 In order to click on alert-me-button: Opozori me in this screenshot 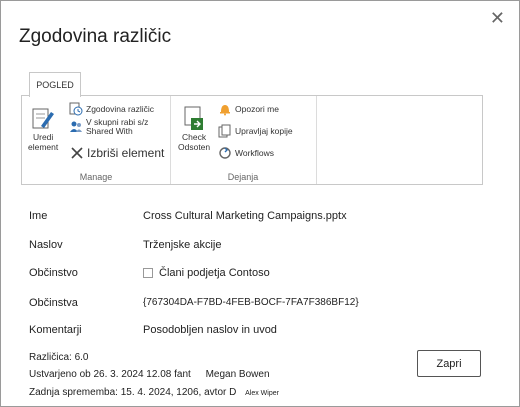, I will do `click(248, 109)`.